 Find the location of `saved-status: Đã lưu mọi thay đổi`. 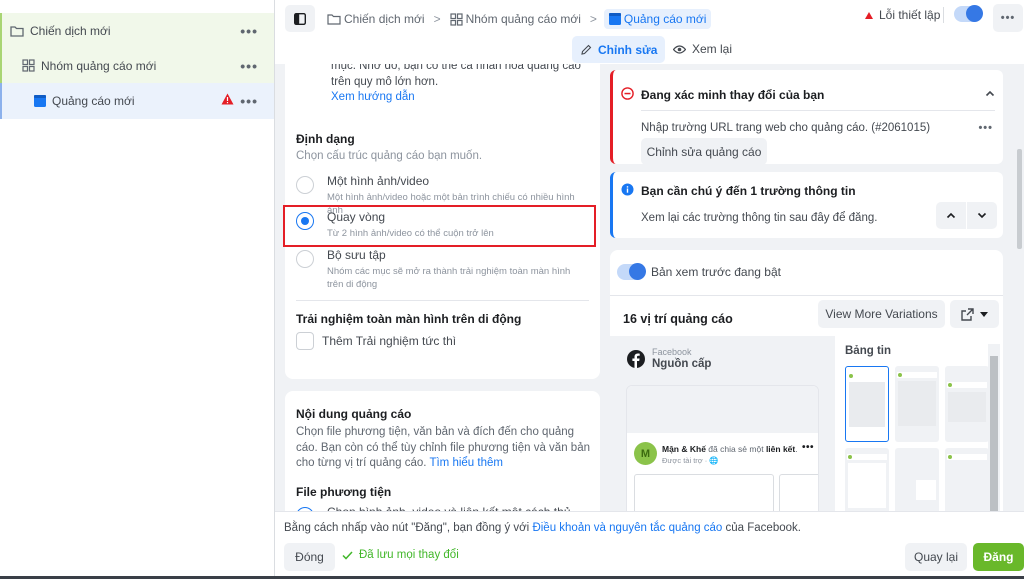

saved-status: Đã lưu mọi thay đổi is located at coordinates (400, 555).